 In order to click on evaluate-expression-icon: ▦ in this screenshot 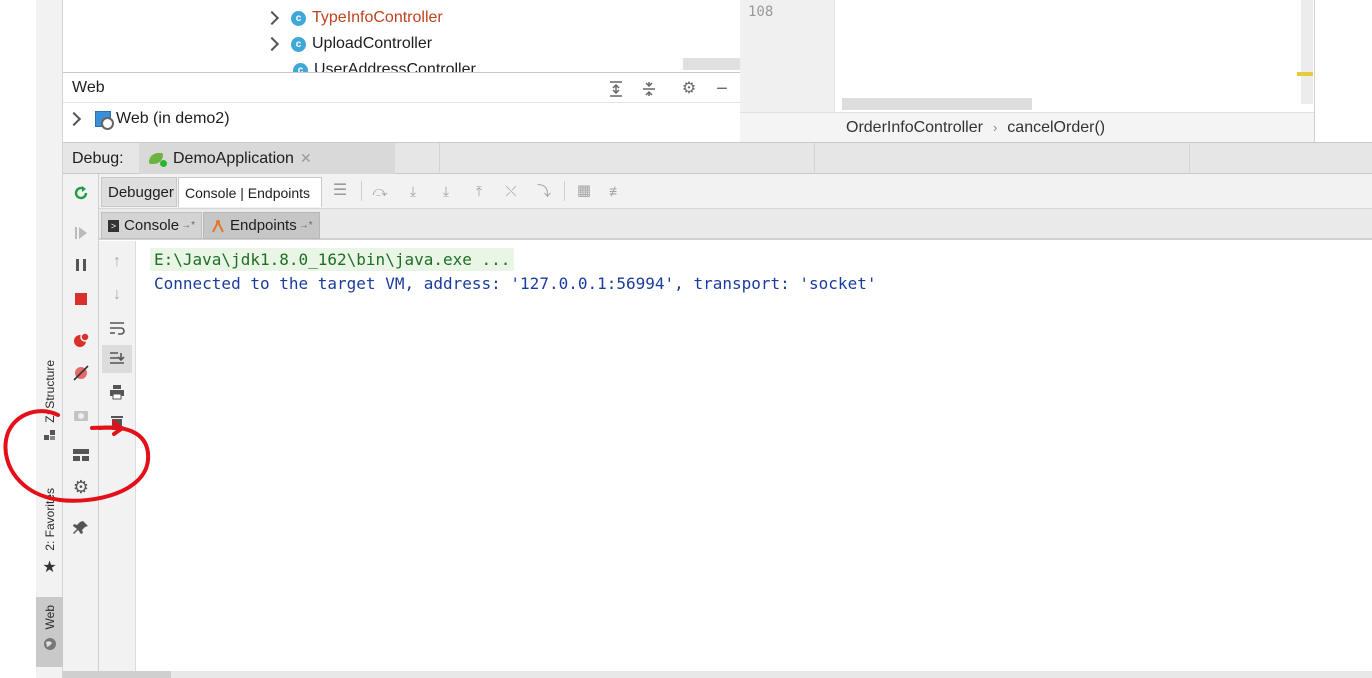, I will do `click(584, 191)`.